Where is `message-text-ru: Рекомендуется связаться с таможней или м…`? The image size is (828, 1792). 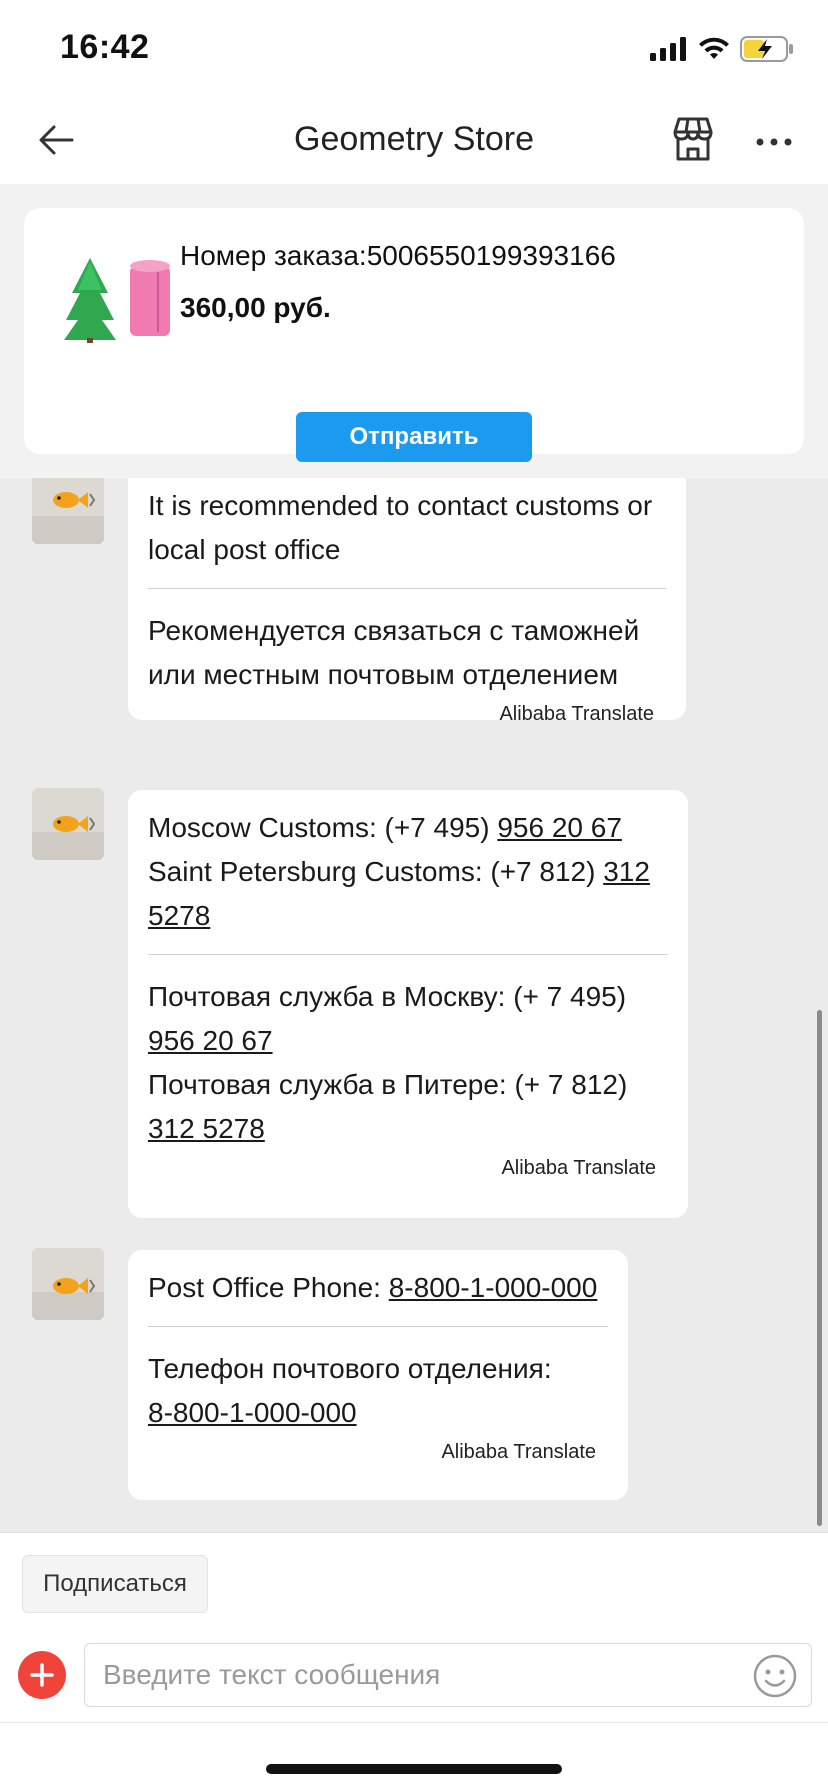 message-text-ru: Рекомендуется связаться с таможней или м… is located at coordinates (394, 652).